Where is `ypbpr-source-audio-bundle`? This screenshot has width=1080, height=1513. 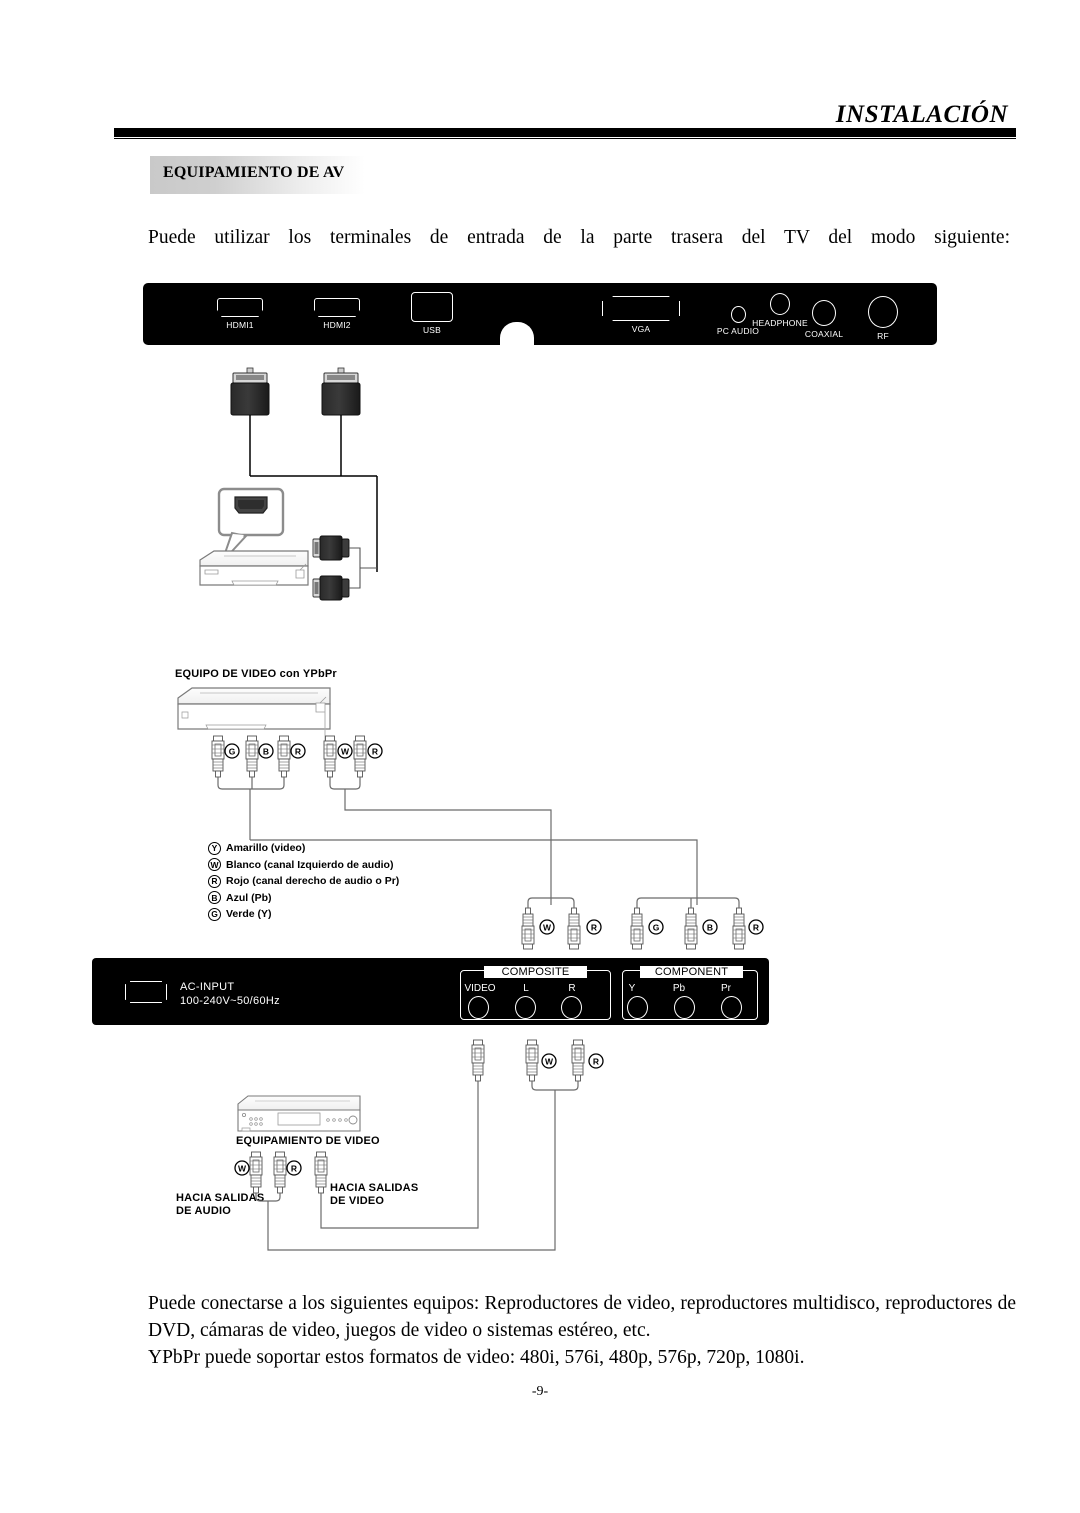
ypbpr-source-audio-bundle is located at coordinates (345, 783).